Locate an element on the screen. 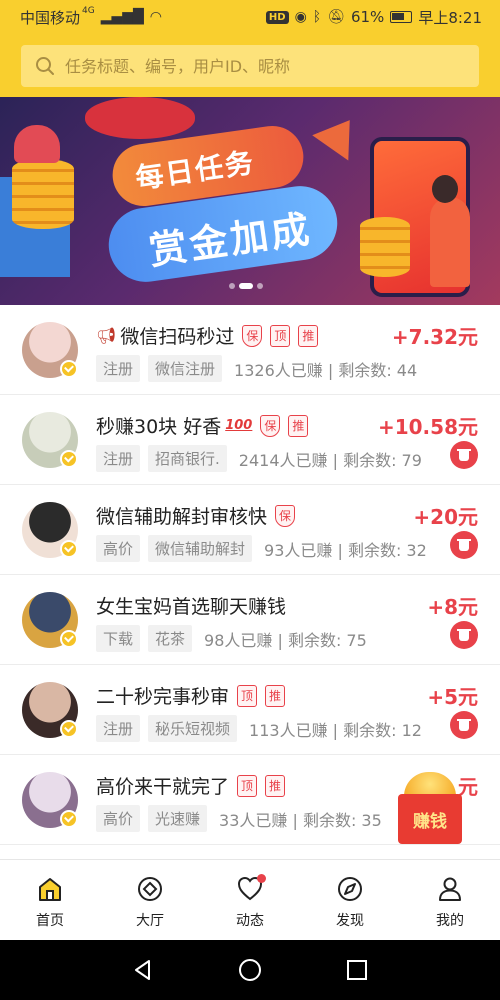  recents-icon is located at coordinates (357, 970).